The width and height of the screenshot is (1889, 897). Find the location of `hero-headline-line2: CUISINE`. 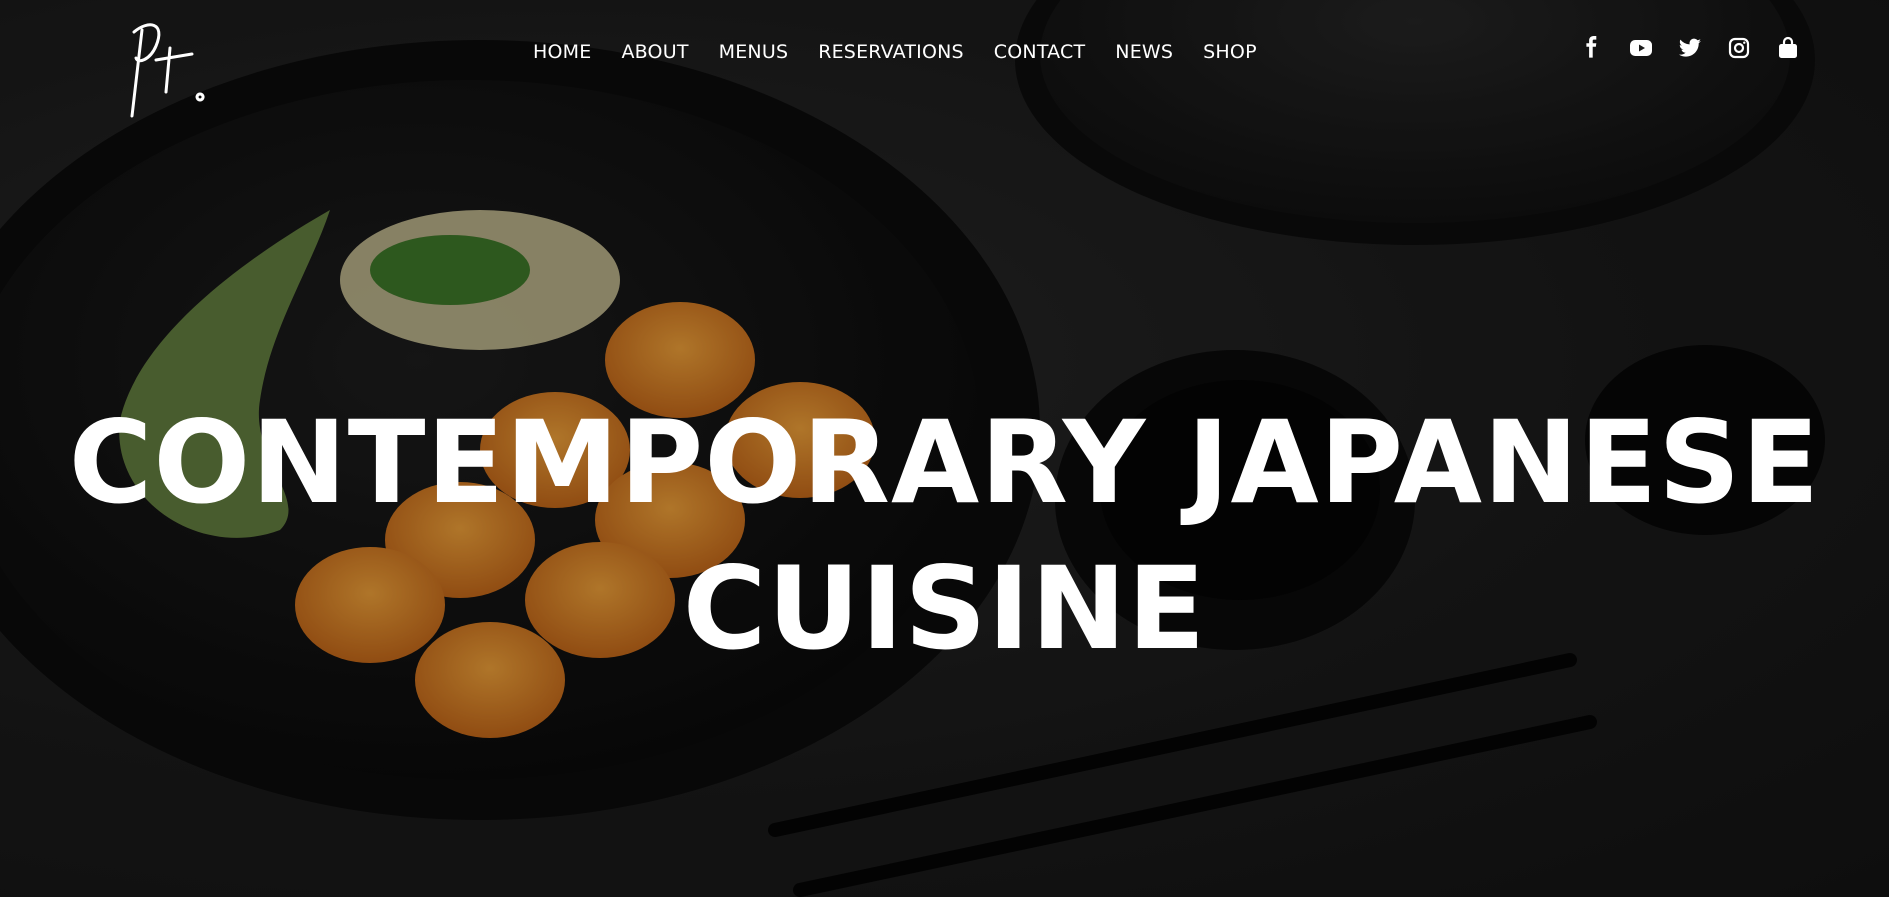

hero-headline-line2: CUISINE is located at coordinates (944, 608).